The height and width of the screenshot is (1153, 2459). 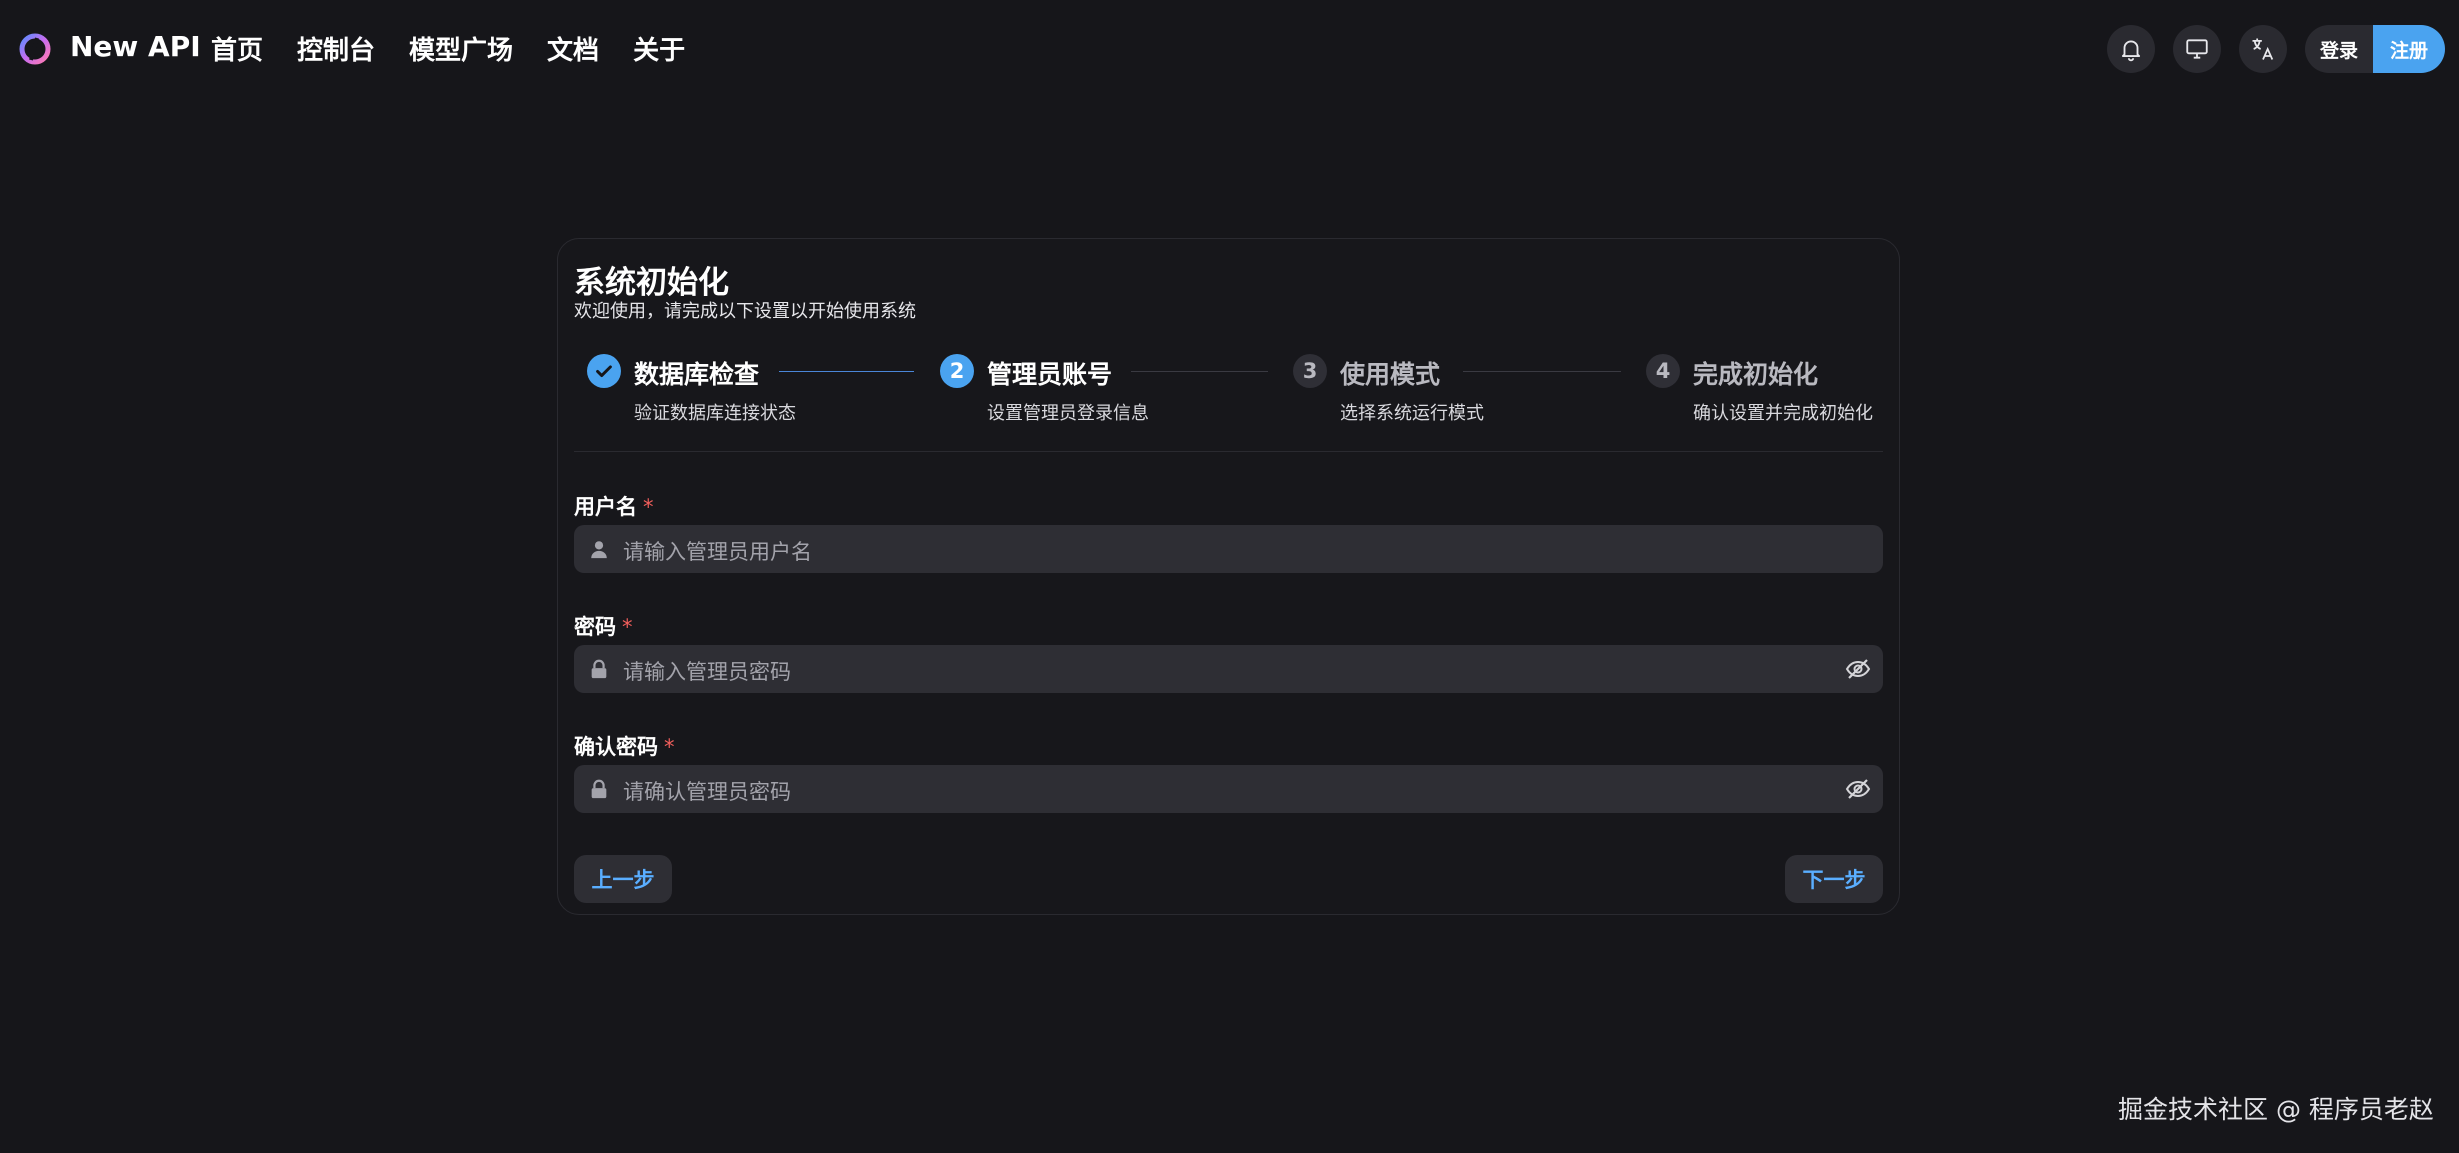 What do you see at coordinates (135, 46) in the screenshot?
I see `brand-name: New API` at bounding box center [135, 46].